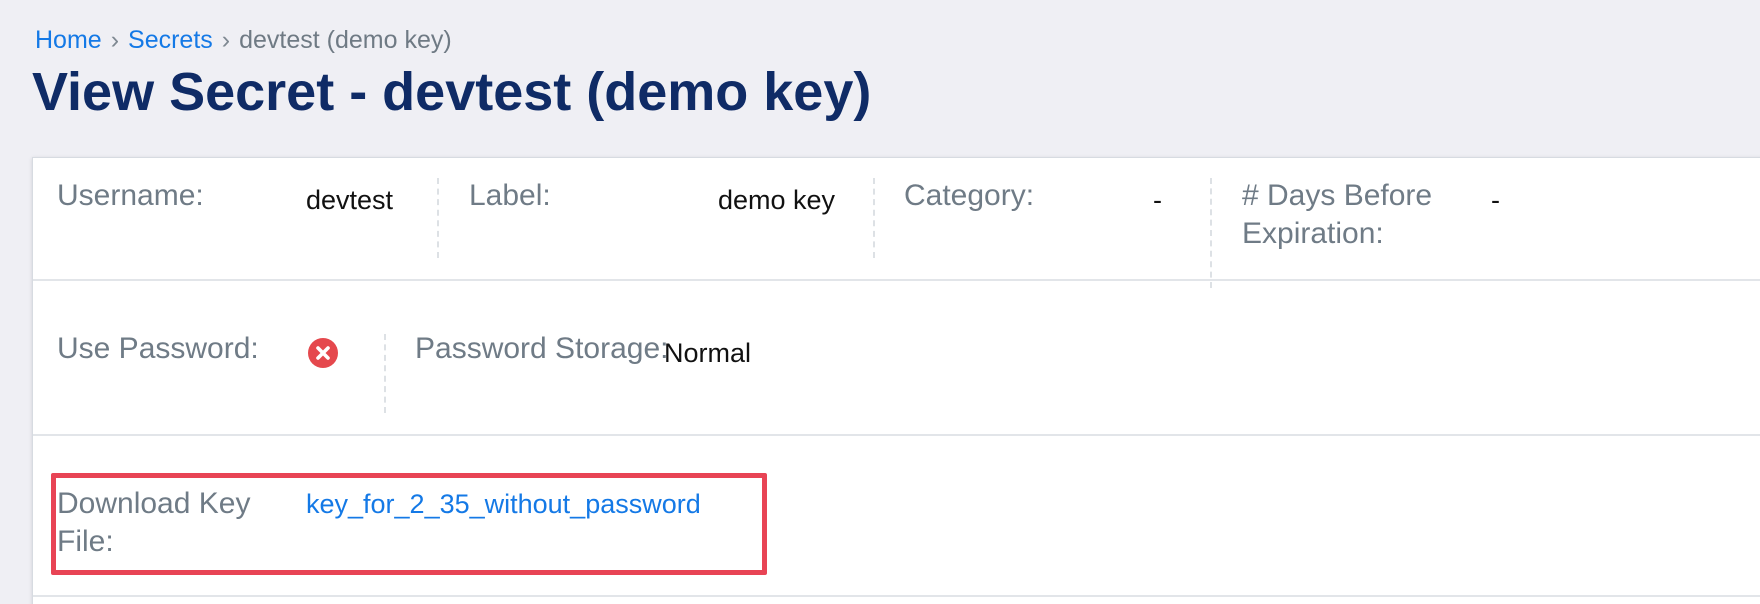  What do you see at coordinates (542, 348) in the screenshot?
I see `password-storage-label: Password Storage:` at bounding box center [542, 348].